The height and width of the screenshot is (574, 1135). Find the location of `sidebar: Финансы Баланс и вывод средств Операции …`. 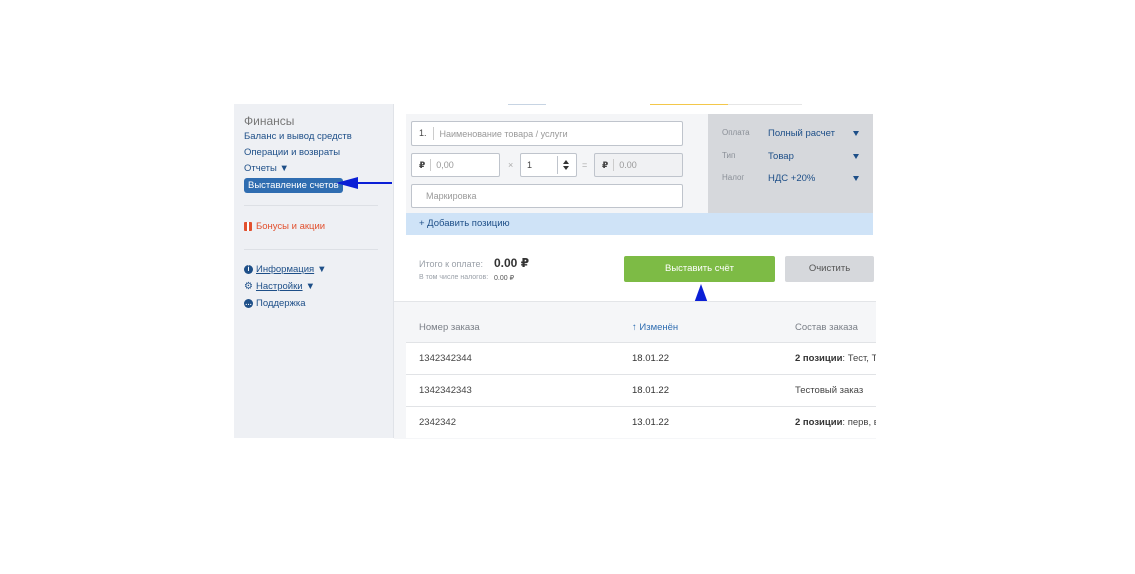

sidebar: Финансы Баланс и вывод средств Операции … is located at coordinates (314, 271).